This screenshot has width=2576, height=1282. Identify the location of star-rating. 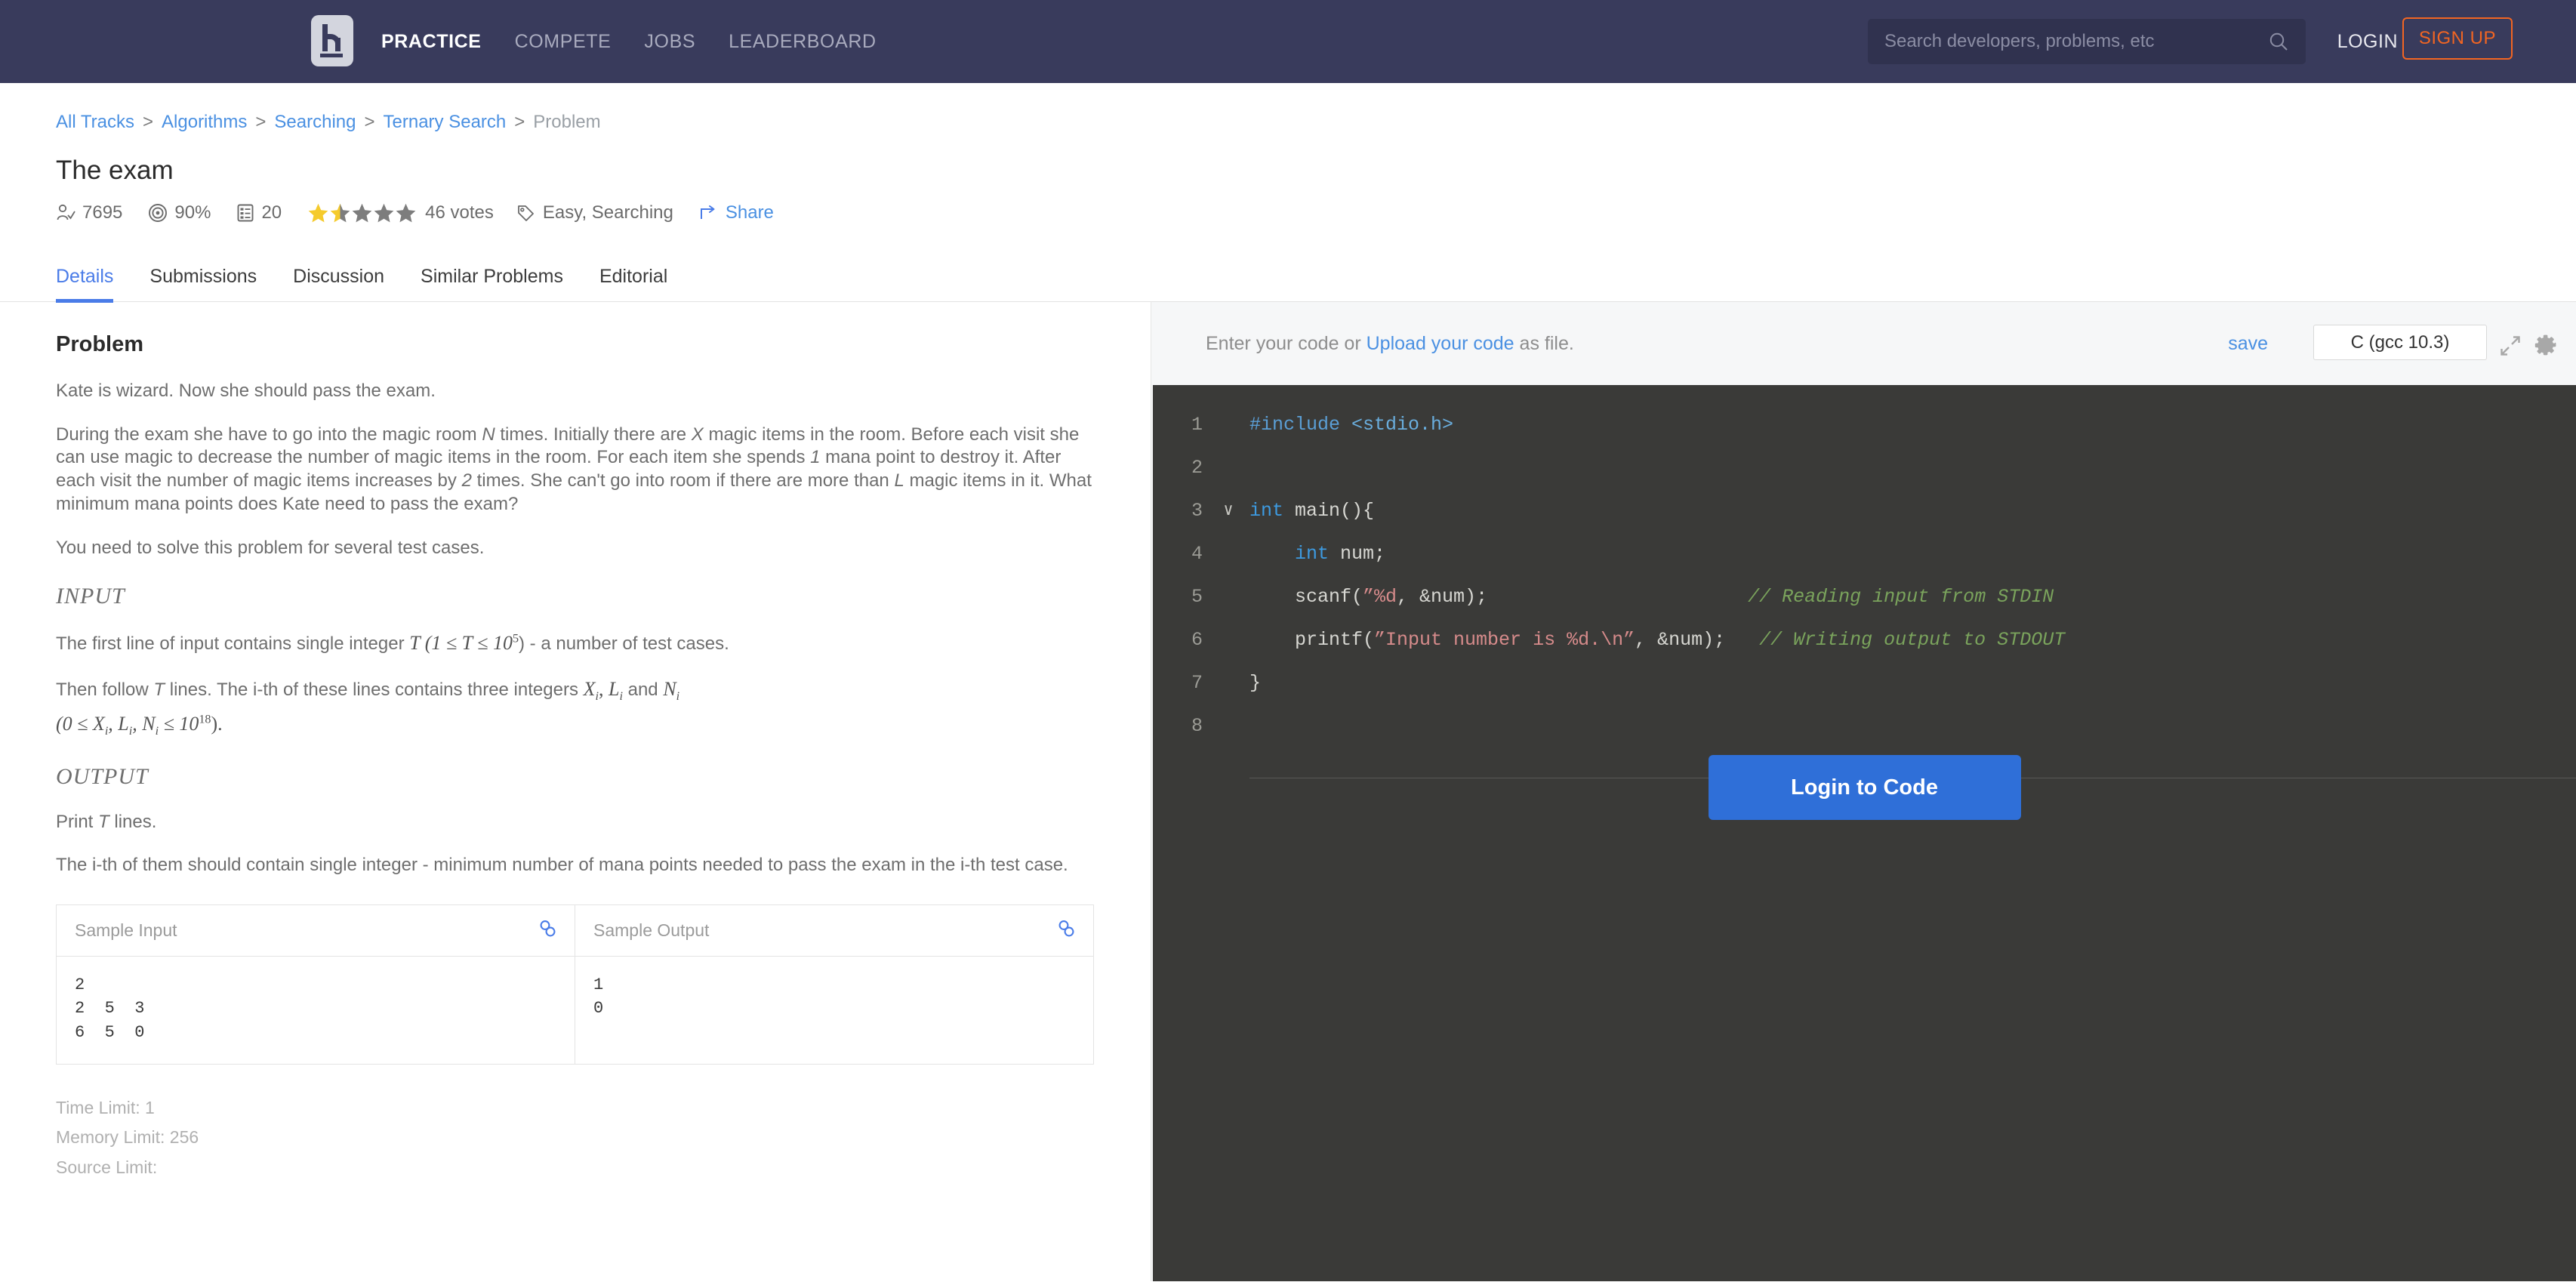
(362, 212).